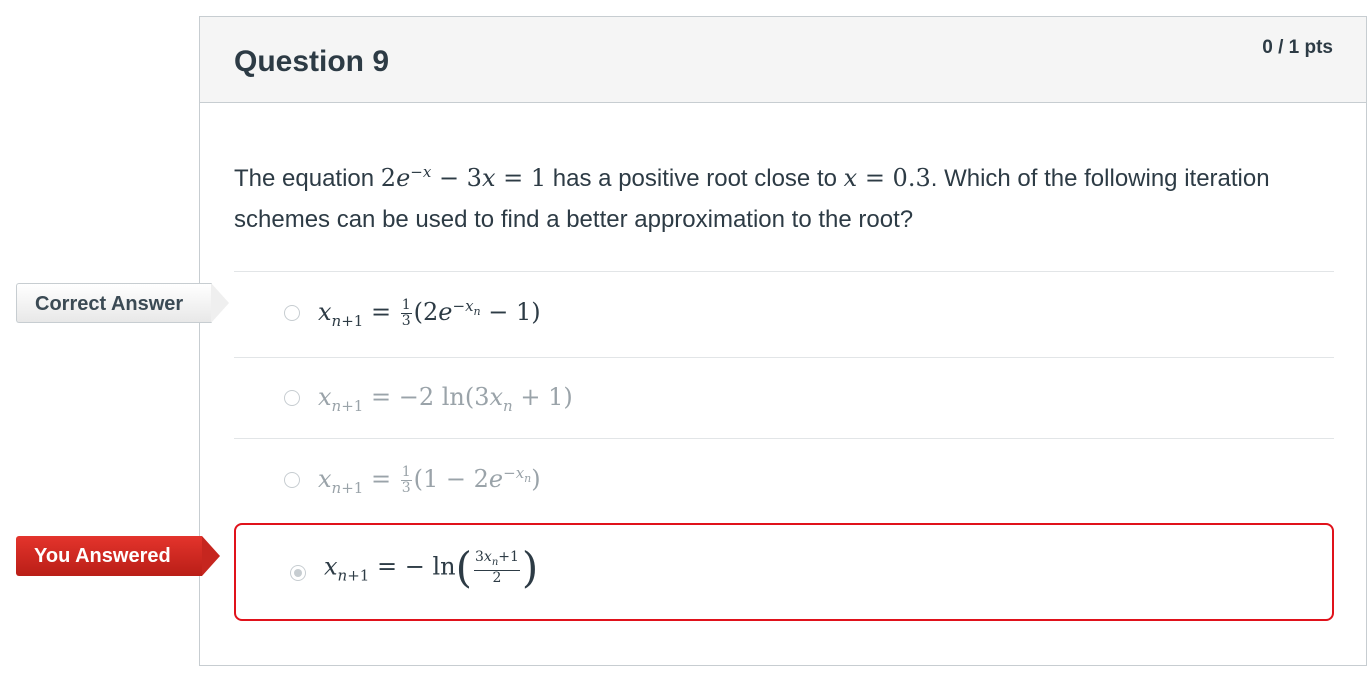 The height and width of the screenshot is (677, 1372). I want to click on correct-answer-tag-arrow, so click(220, 303).